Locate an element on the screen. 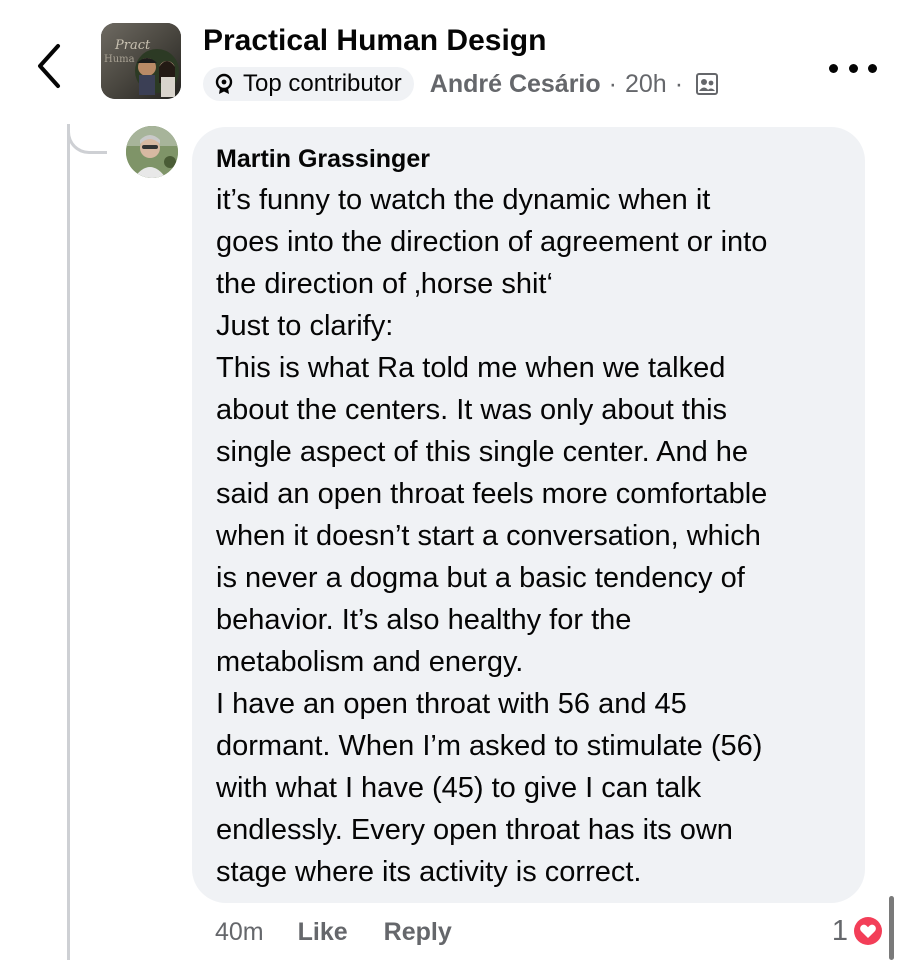 The height and width of the screenshot is (960, 902). reply-button: Reply is located at coordinates (418, 932).